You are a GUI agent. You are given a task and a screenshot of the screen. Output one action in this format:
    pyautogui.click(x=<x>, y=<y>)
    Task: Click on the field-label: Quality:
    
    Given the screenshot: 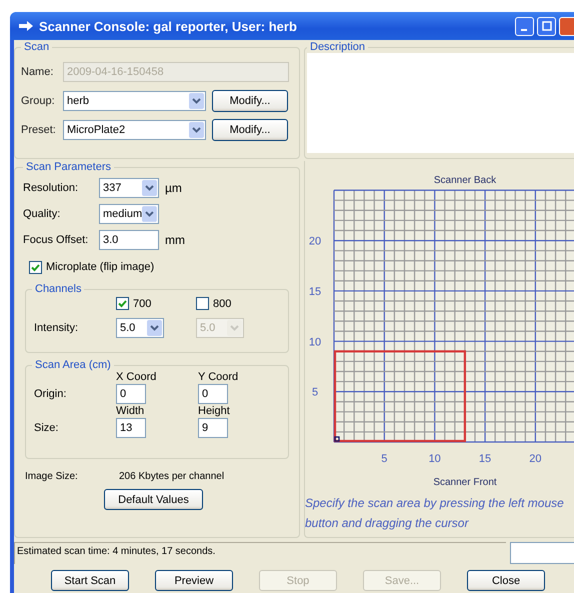 What is the action you would take?
    pyautogui.click(x=42, y=214)
    